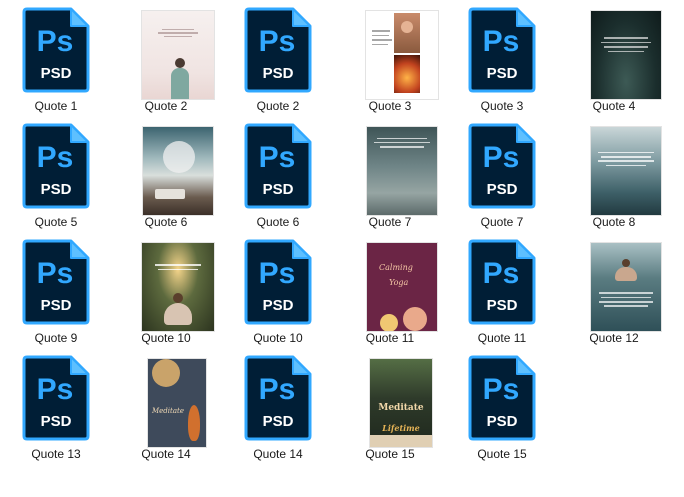  I want to click on file-name-label: Quote 7, so click(390, 222).